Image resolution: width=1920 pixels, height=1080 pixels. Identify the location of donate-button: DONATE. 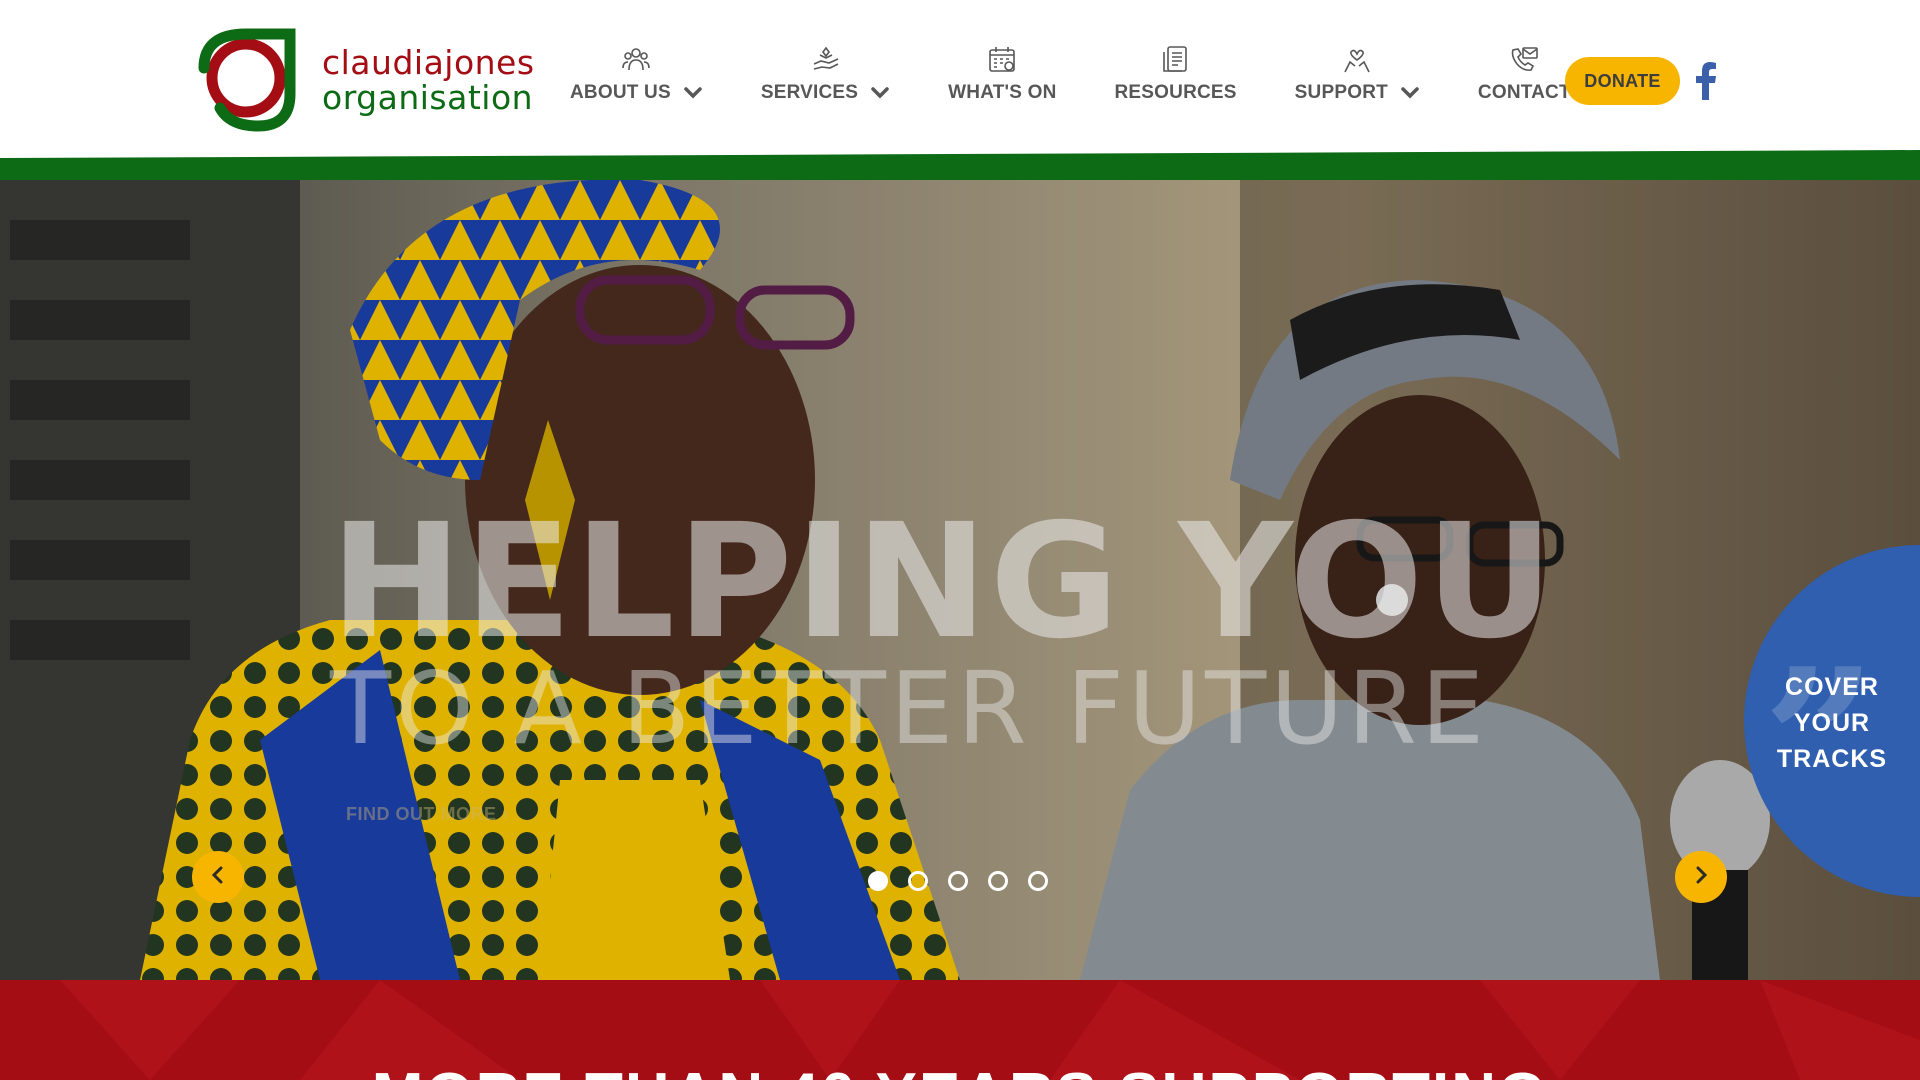
(1622, 81).